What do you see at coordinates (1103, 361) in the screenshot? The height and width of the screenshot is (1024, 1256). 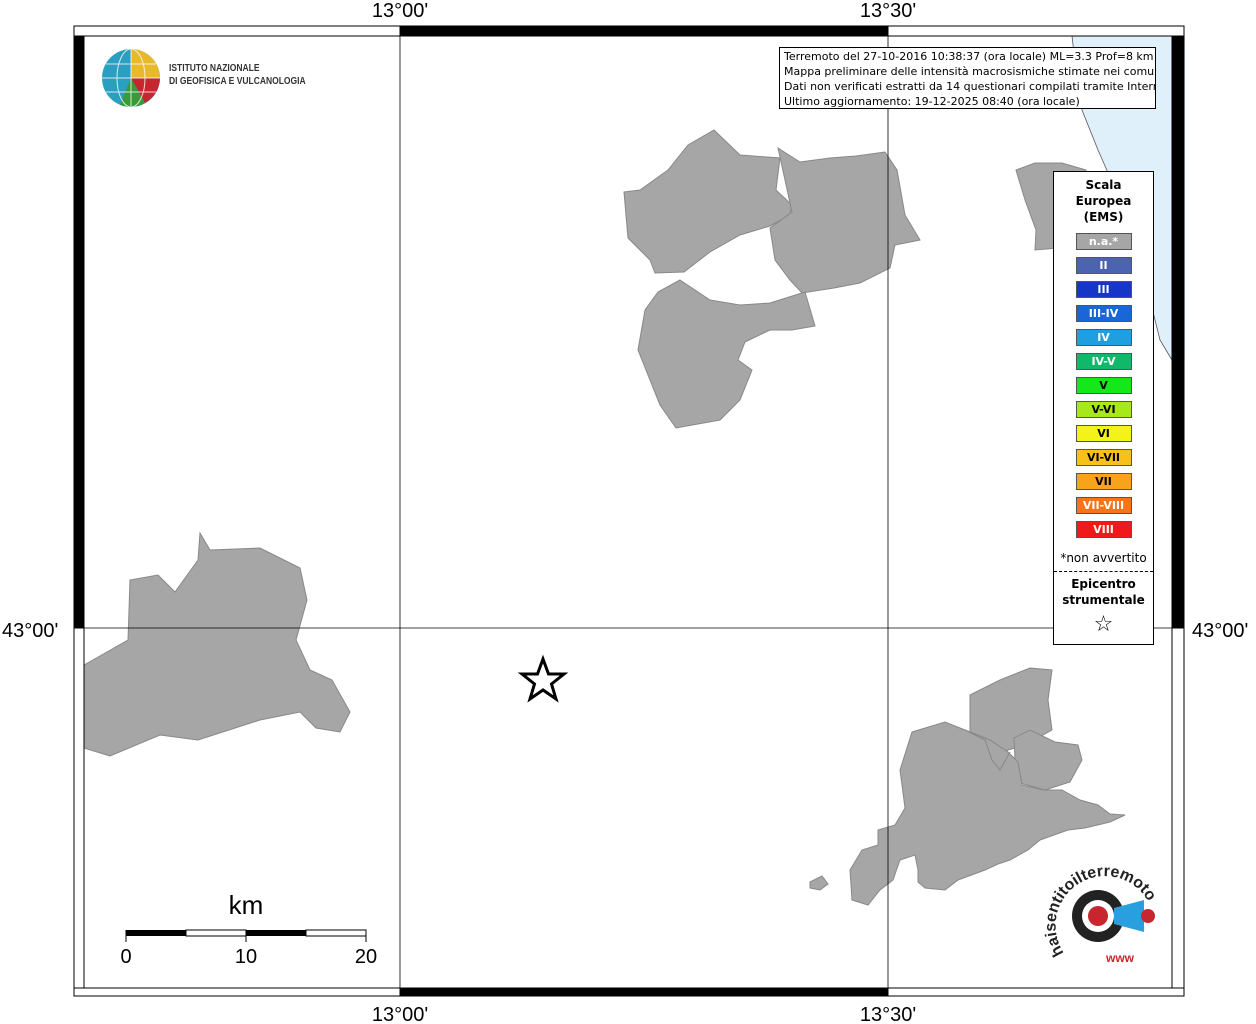 I see `legend-swatch: IV-V` at bounding box center [1103, 361].